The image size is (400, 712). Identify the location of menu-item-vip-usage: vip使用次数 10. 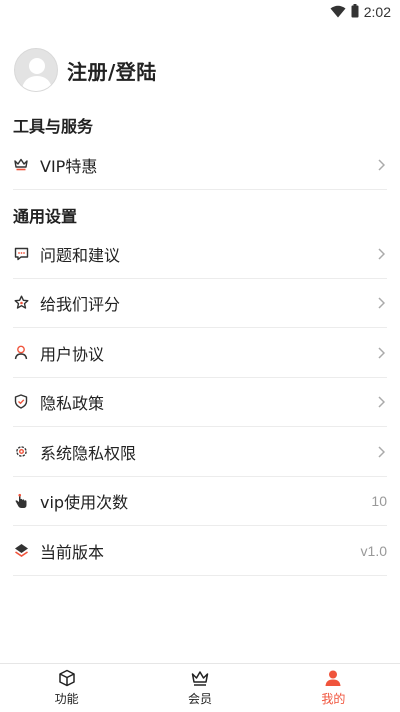
(200, 501).